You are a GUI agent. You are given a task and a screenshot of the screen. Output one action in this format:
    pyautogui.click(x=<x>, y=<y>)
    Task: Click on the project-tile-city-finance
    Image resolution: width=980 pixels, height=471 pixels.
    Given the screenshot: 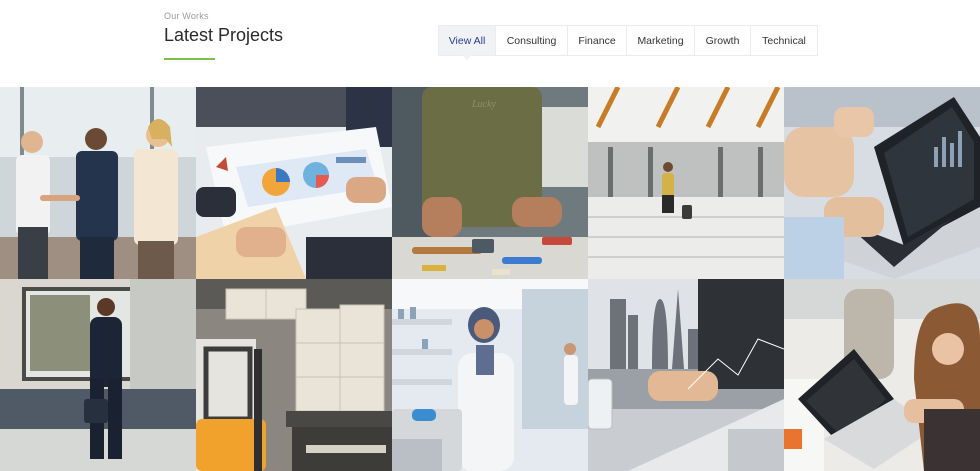 What is the action you would take?
    pyautogui.click(x=686, y=375)
    